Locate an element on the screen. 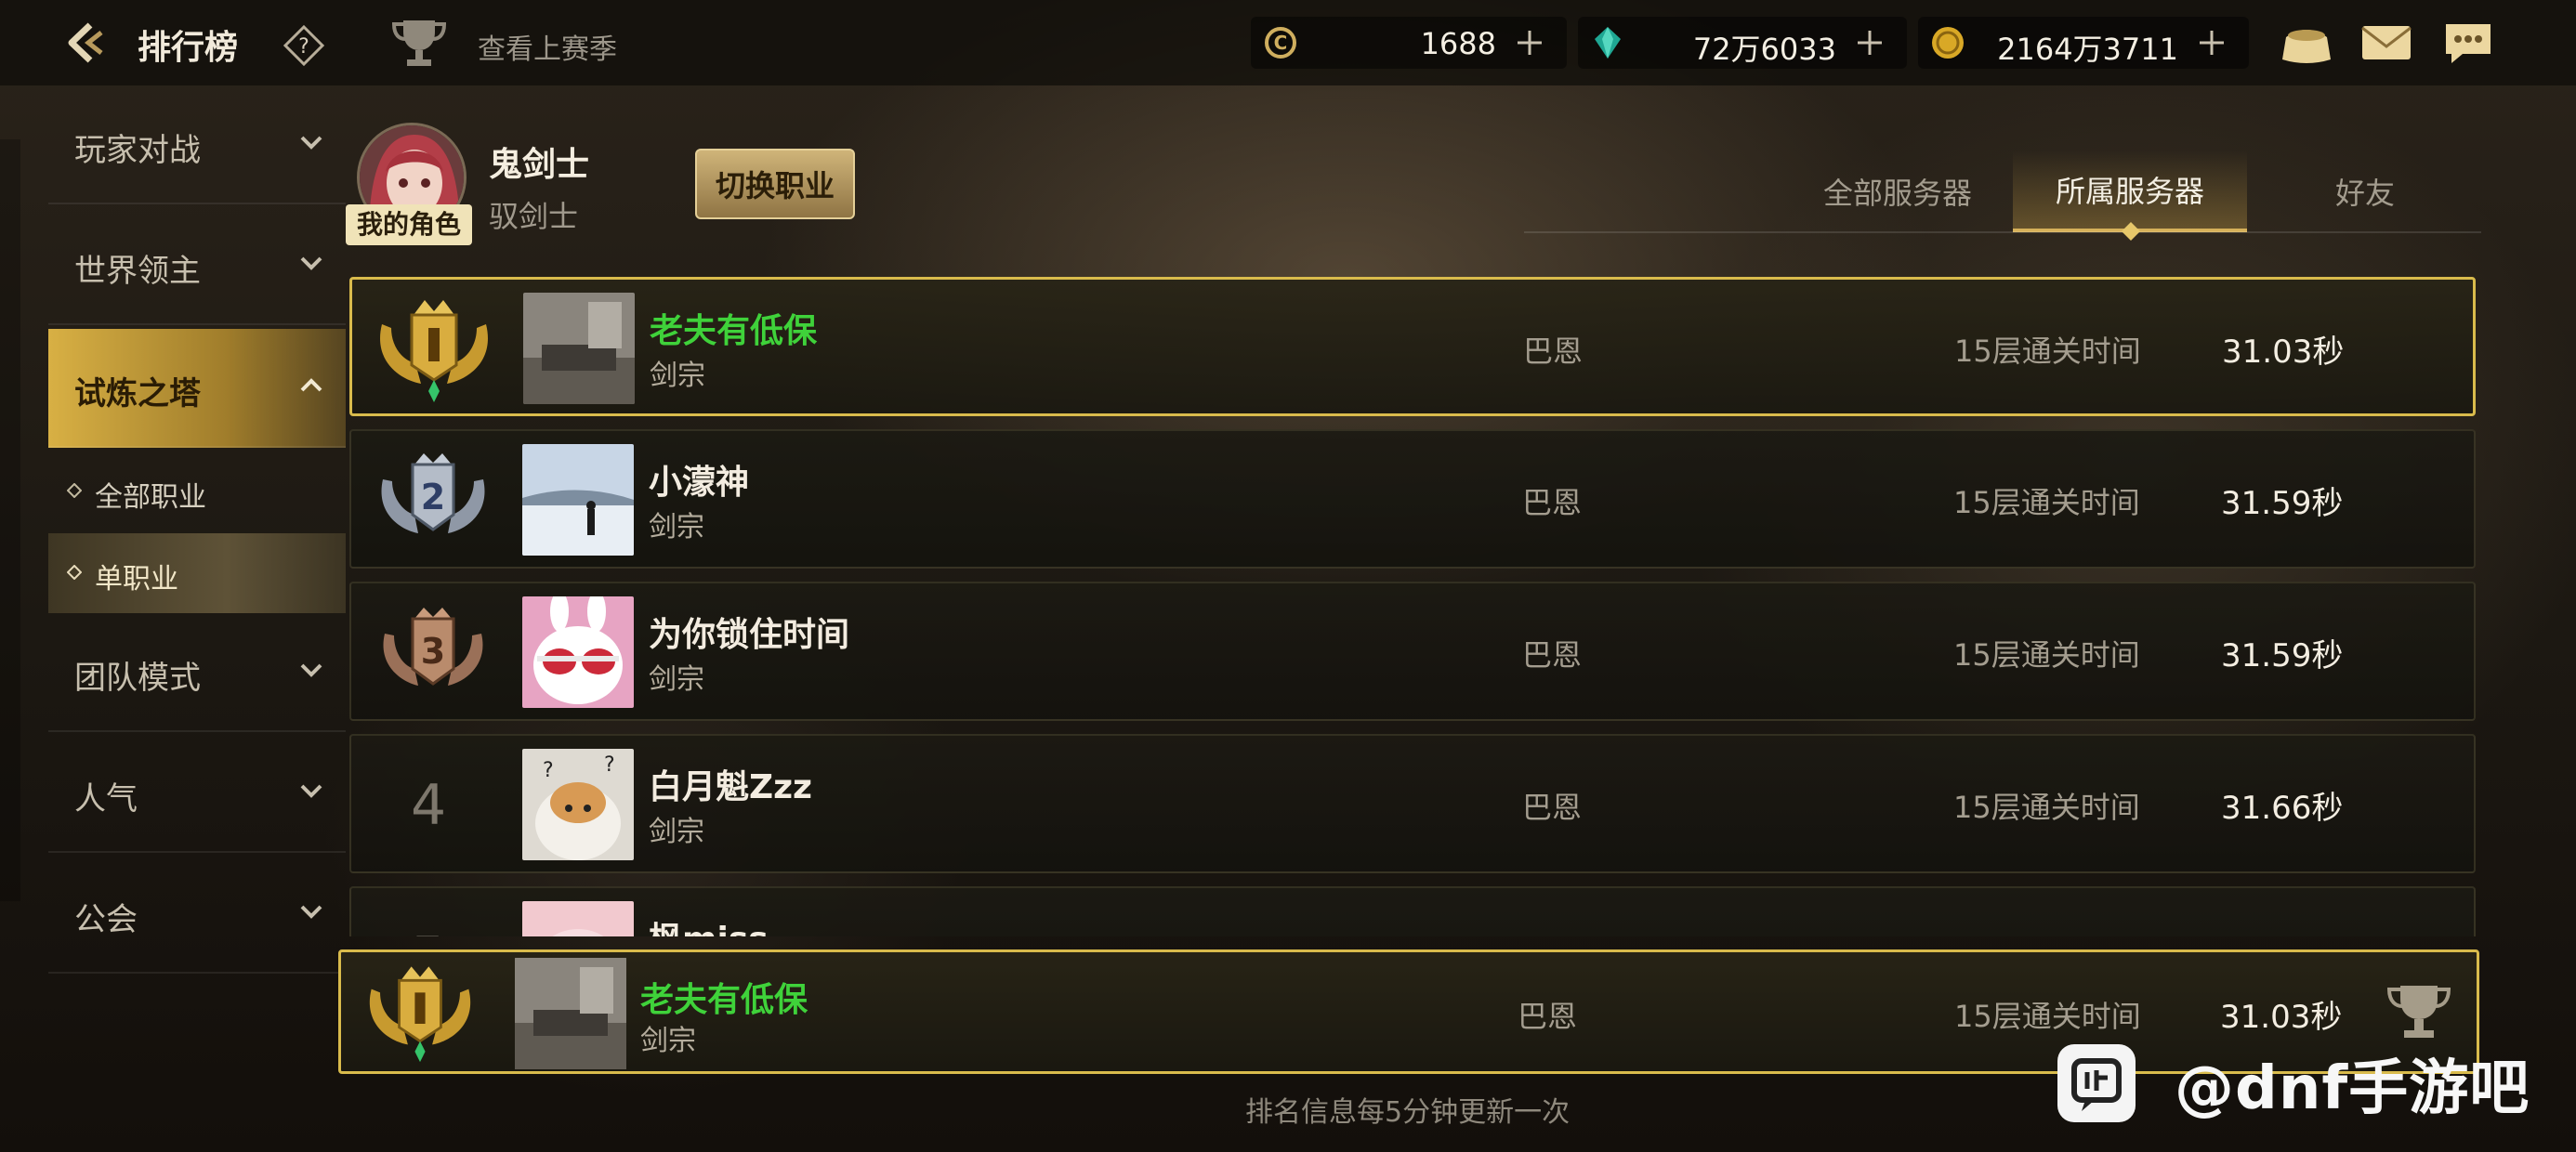 The image size is (2576, 1152). tab-indicator-icon is located at coordinates (2131, 231).